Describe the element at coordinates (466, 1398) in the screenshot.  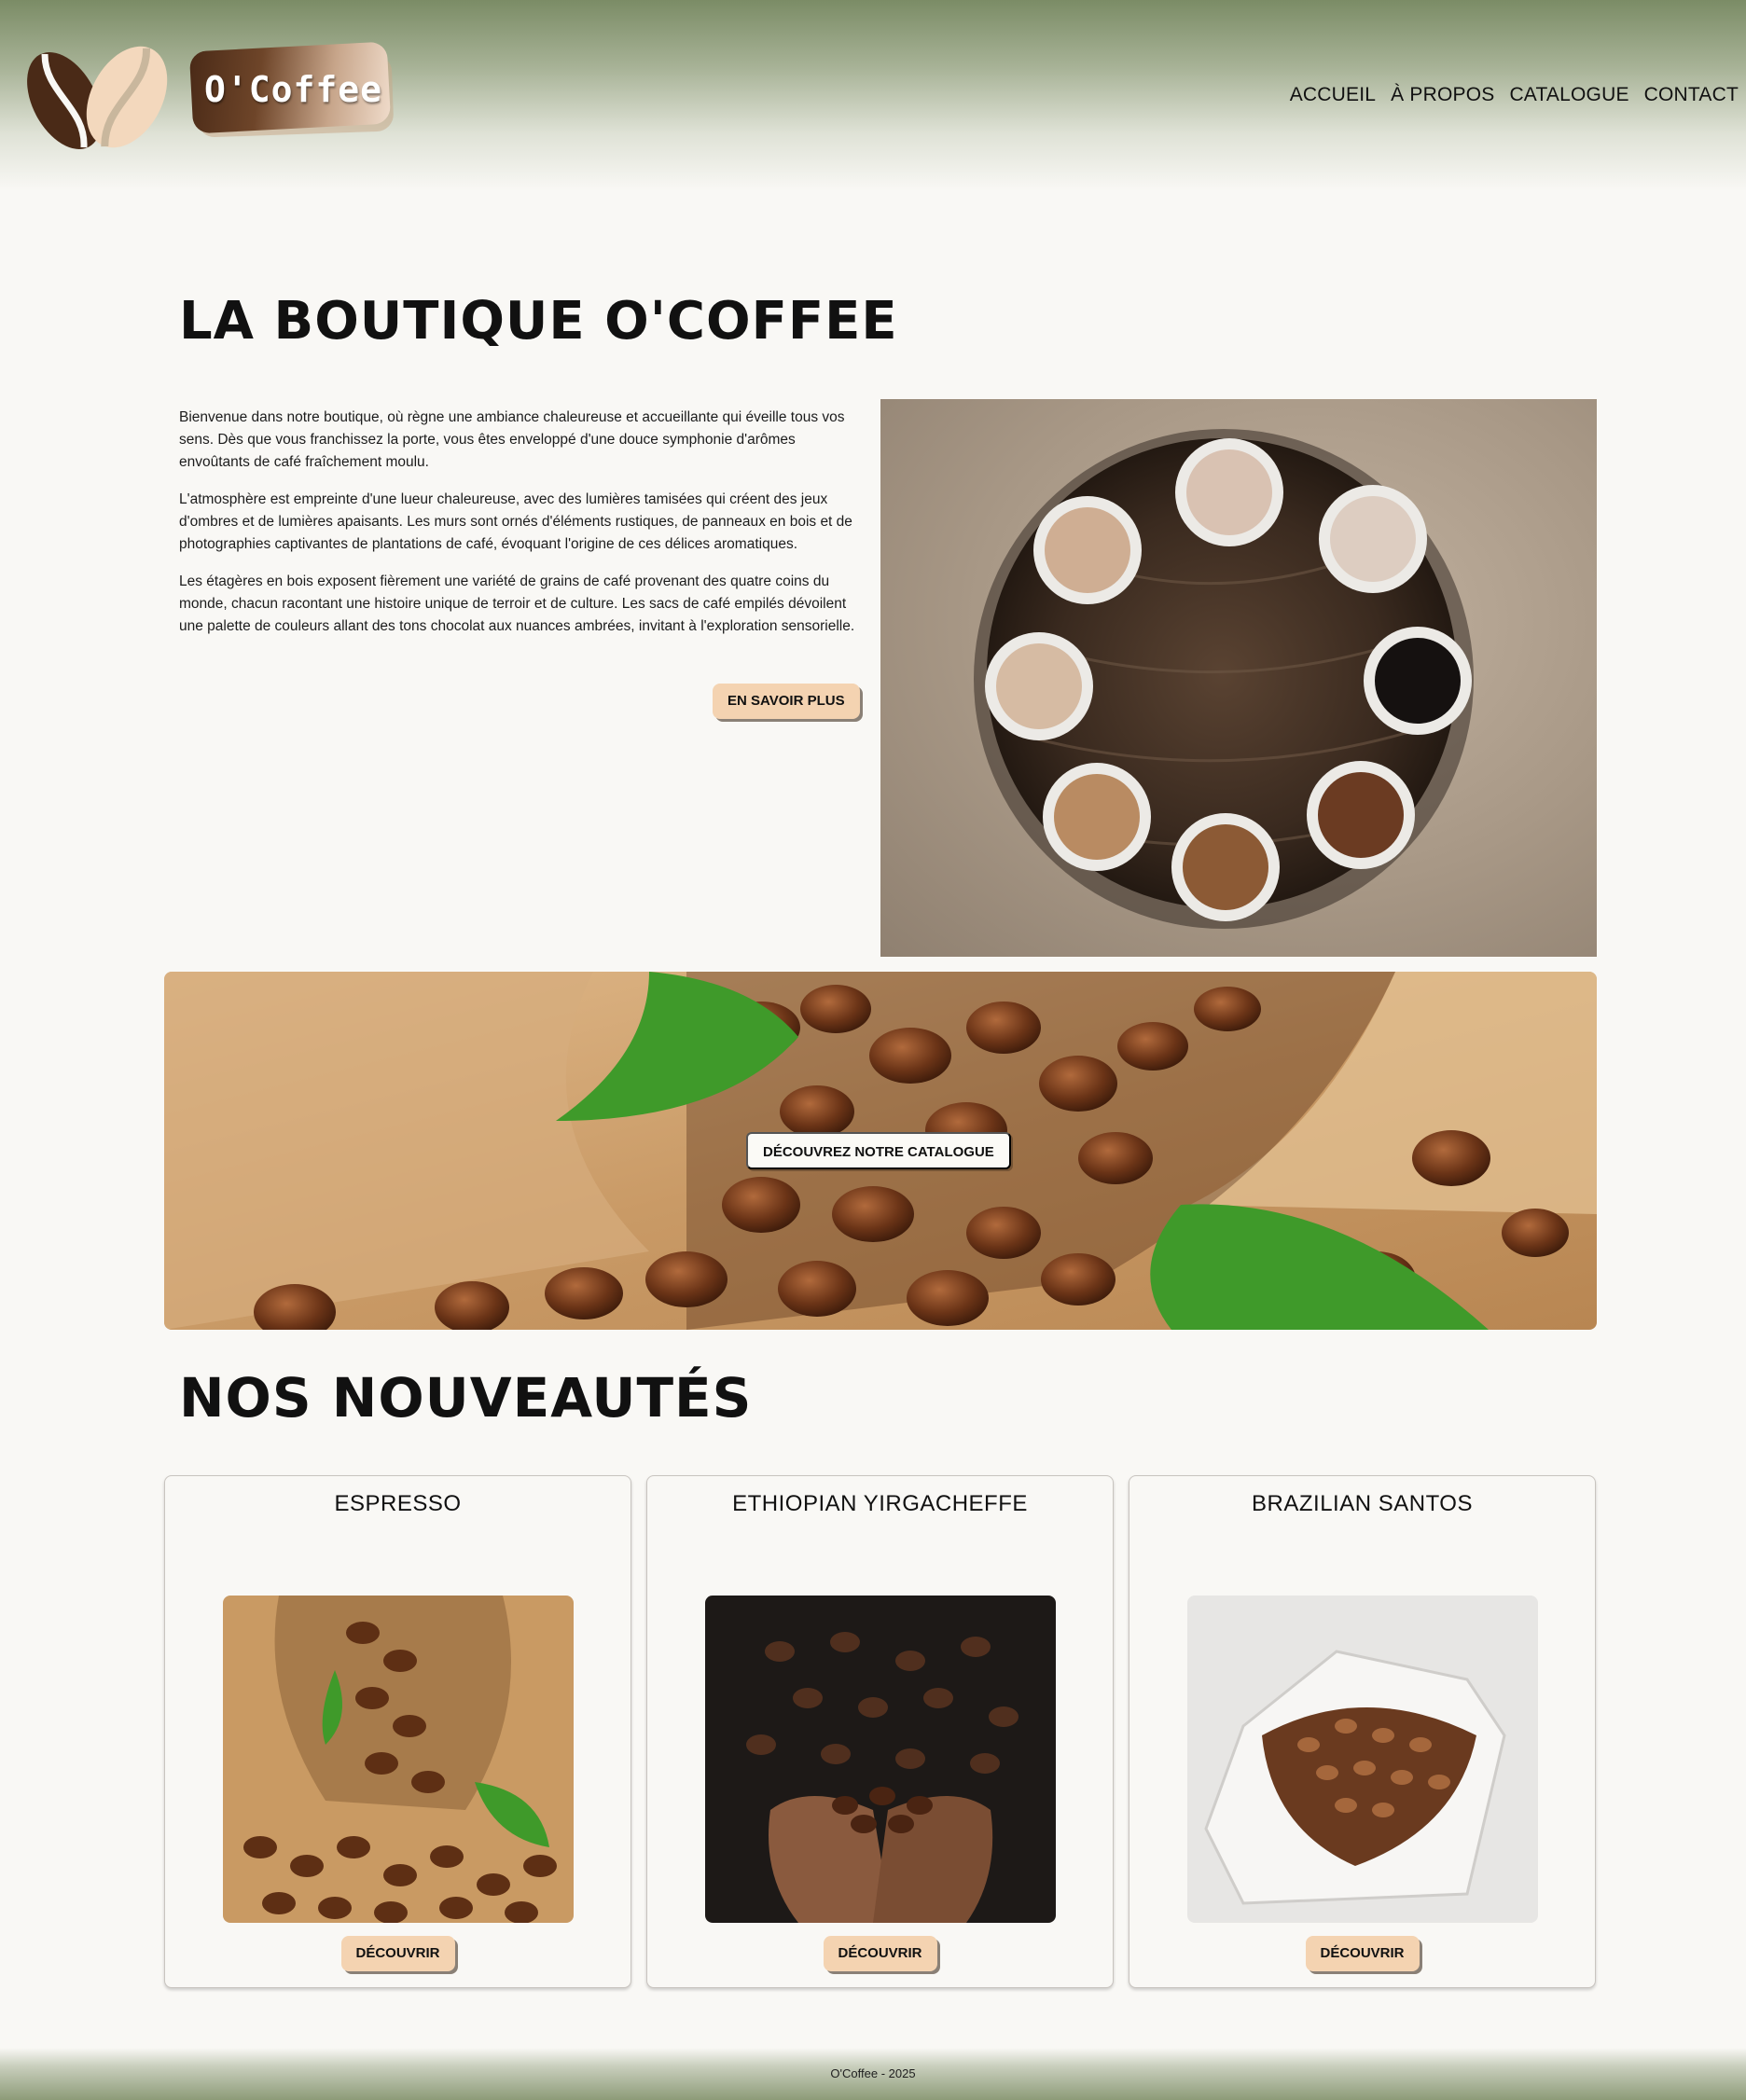
I see `new-products-title: NOS NOUVEAUTÉS` at that location.